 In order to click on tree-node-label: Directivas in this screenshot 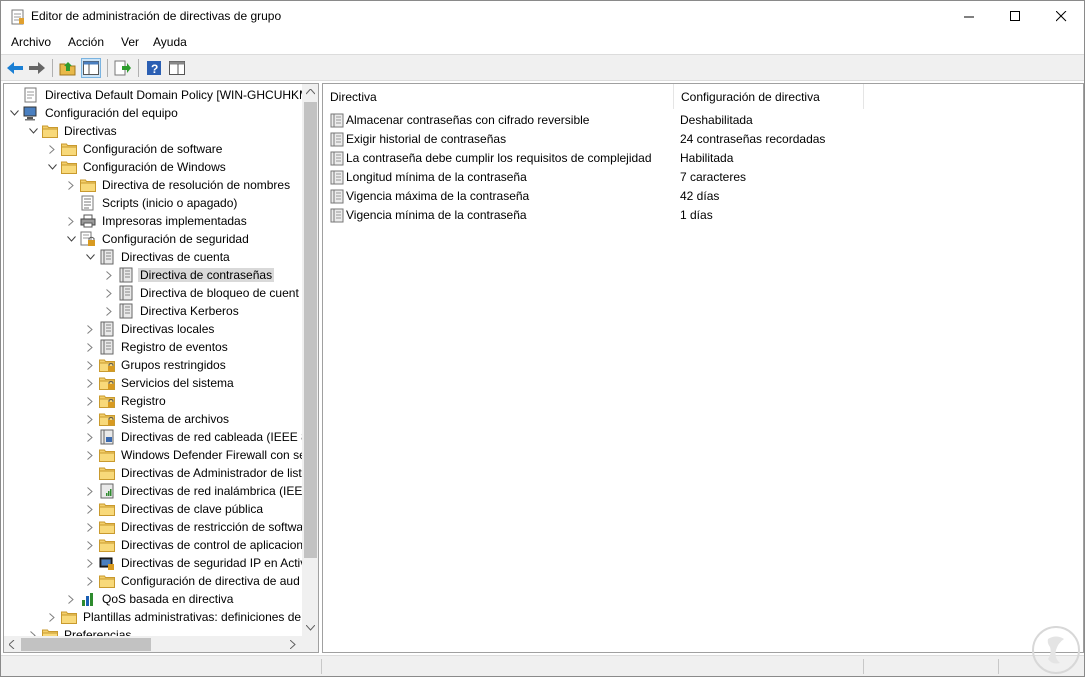, I will do `click(90, 131)`.